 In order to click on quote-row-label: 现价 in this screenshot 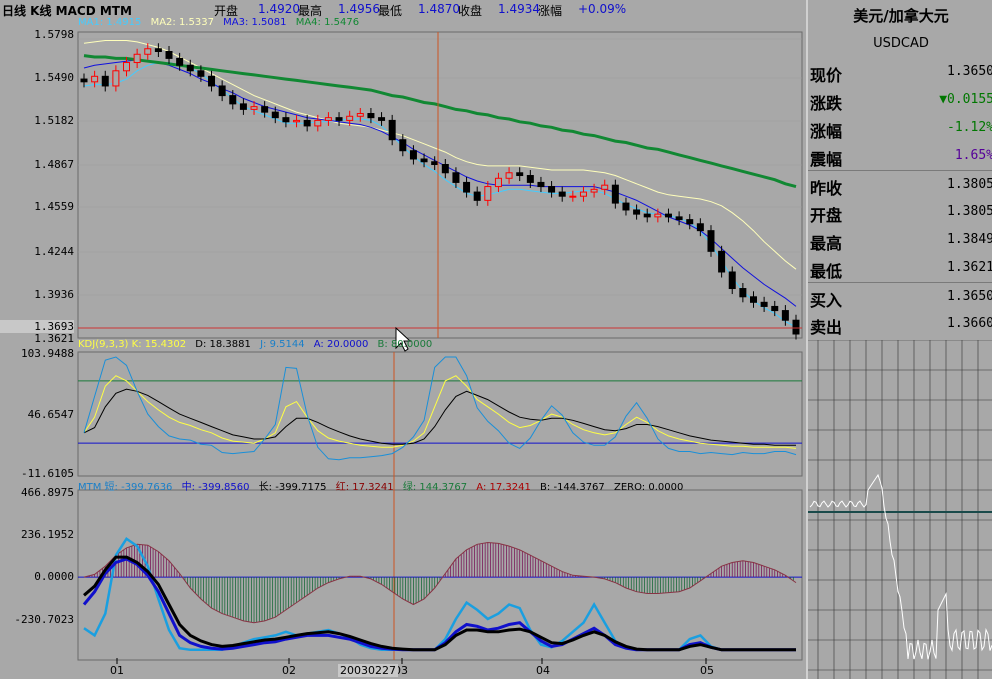, I will do `click(826, 75)`.